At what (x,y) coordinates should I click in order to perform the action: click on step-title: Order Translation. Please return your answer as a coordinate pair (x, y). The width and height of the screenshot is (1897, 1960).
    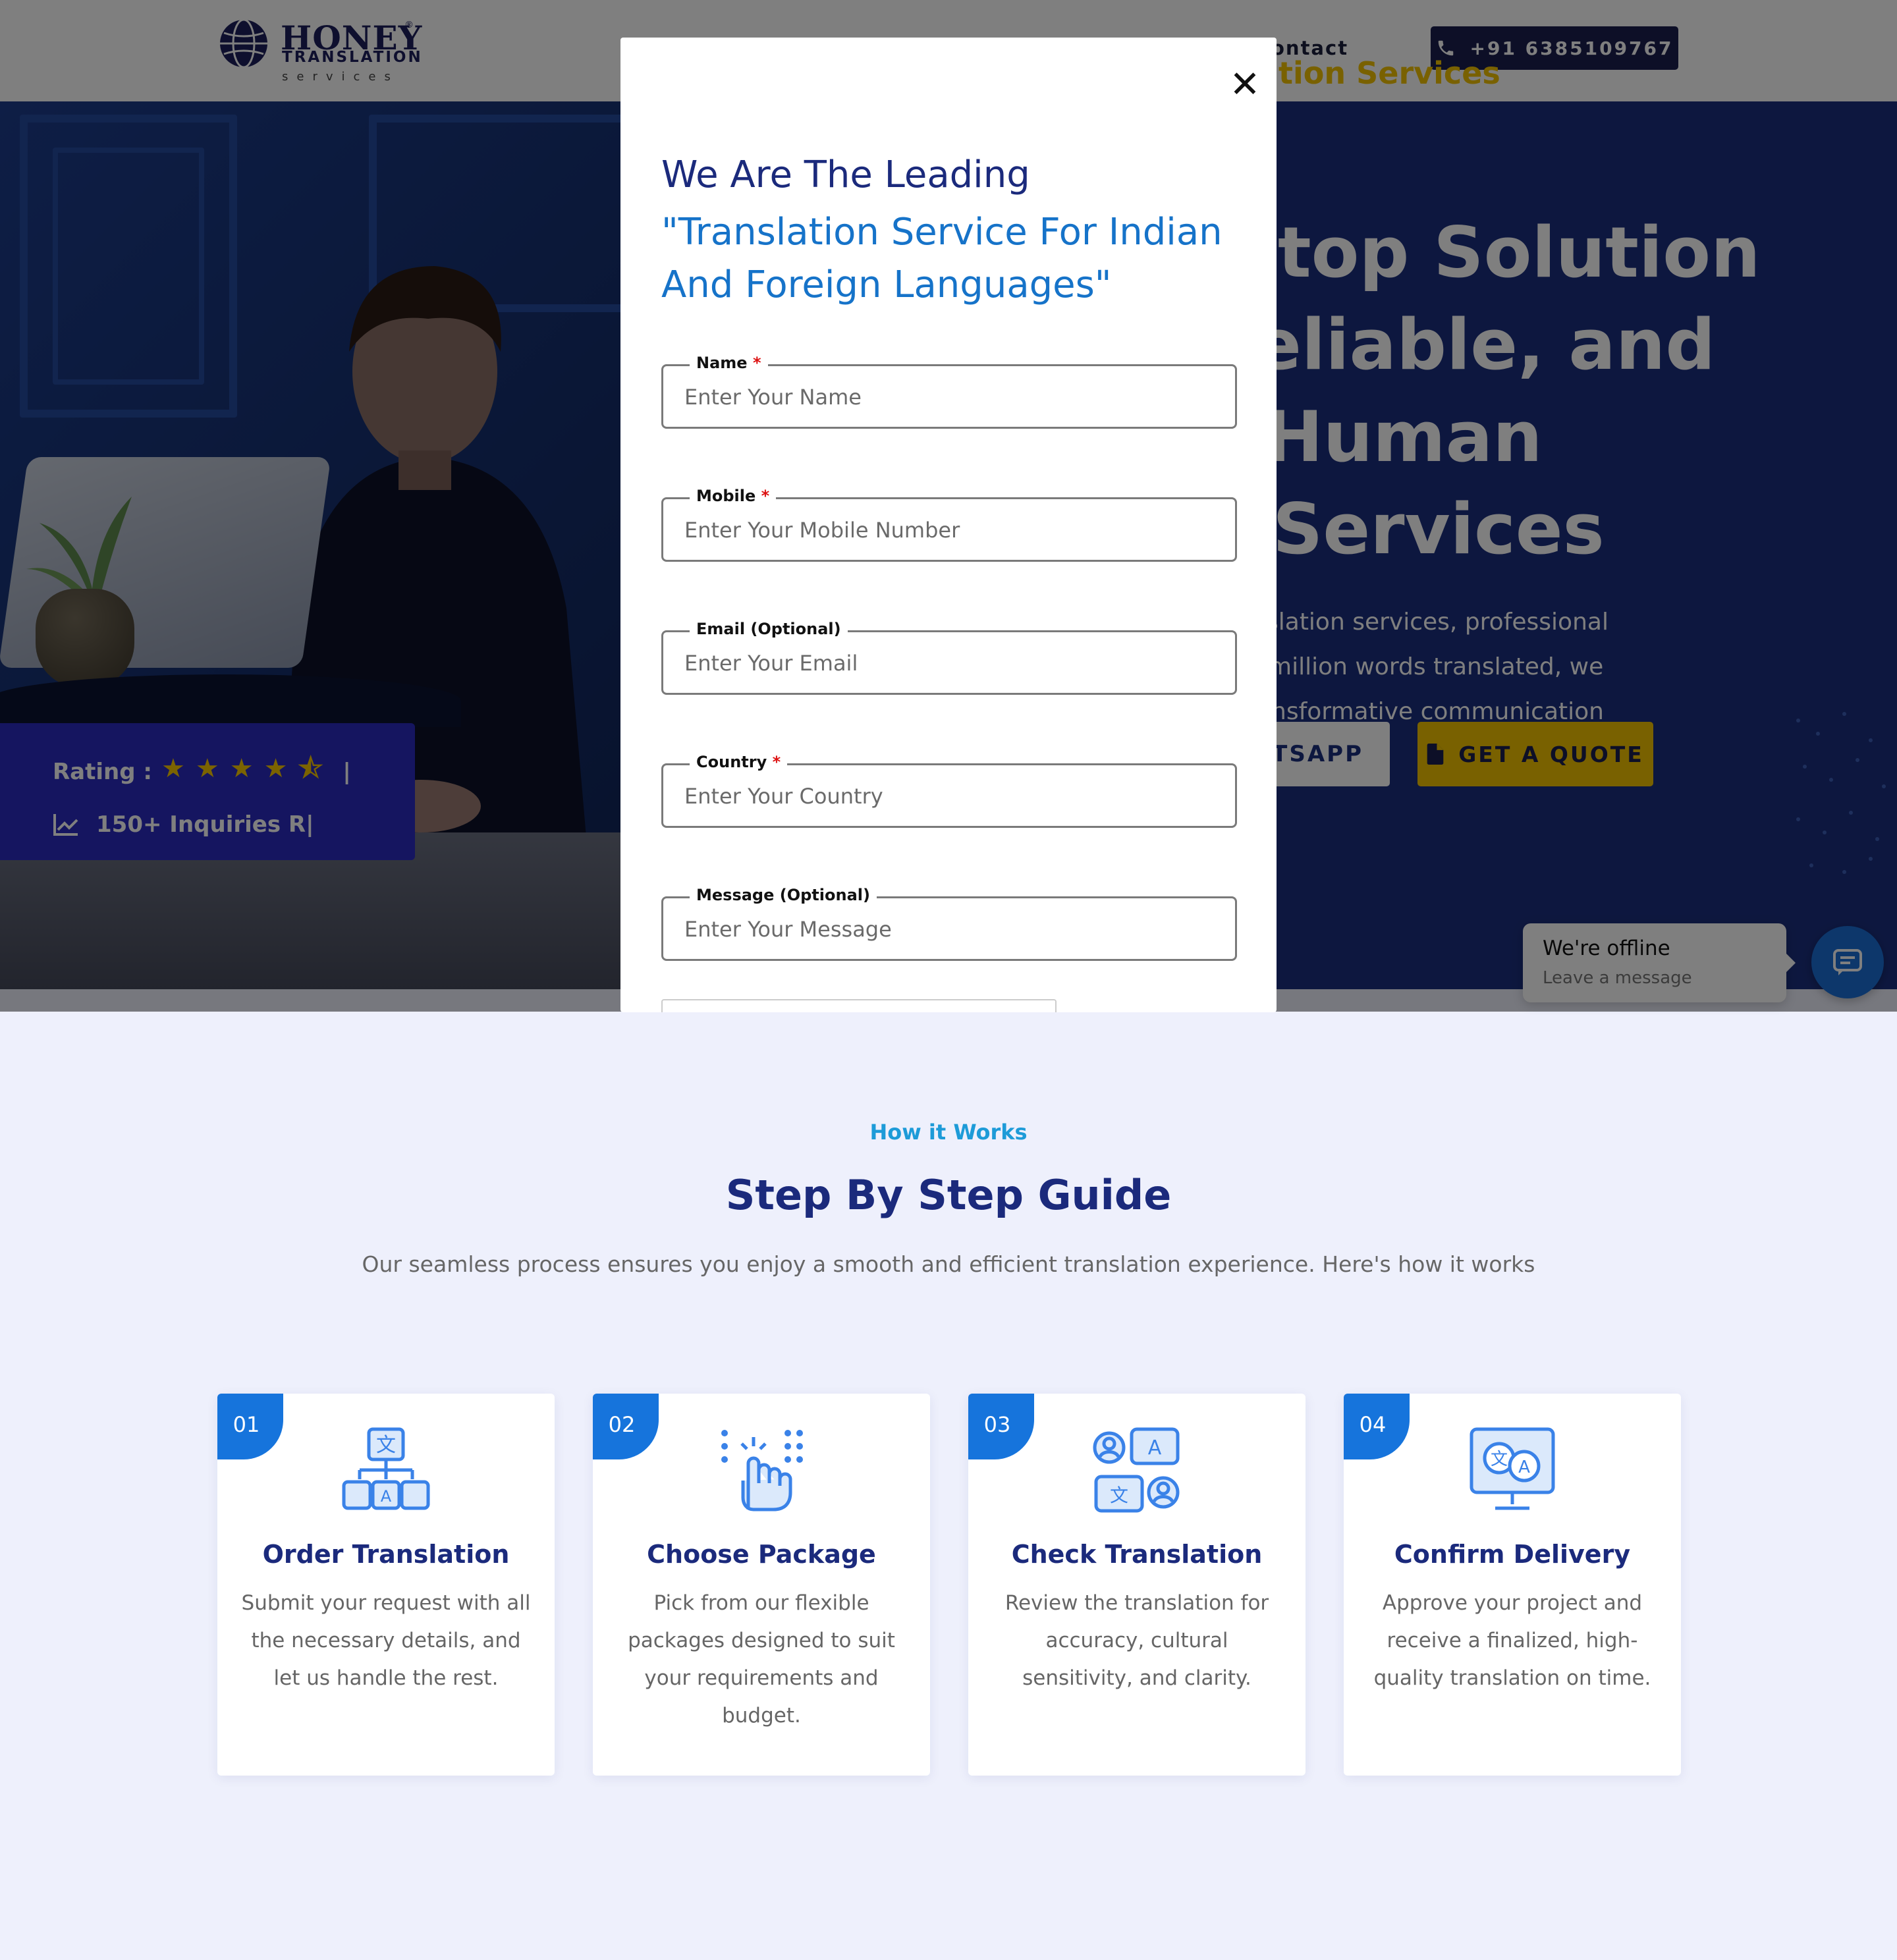
    Looking at the image, I should click on (386, 1554).